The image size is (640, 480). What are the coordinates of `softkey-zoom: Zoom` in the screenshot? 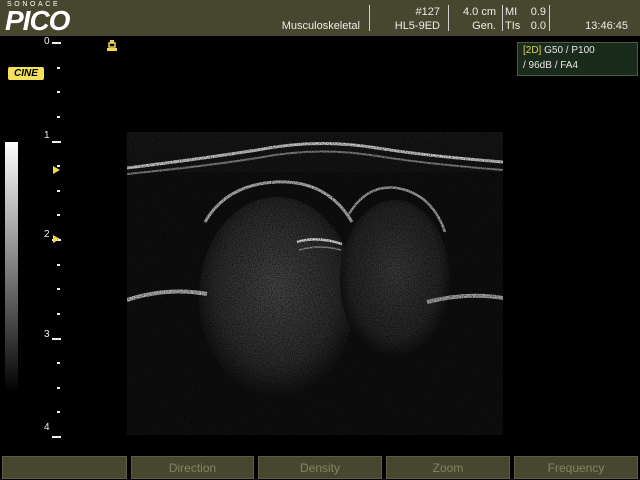 It's located at (448, 467).